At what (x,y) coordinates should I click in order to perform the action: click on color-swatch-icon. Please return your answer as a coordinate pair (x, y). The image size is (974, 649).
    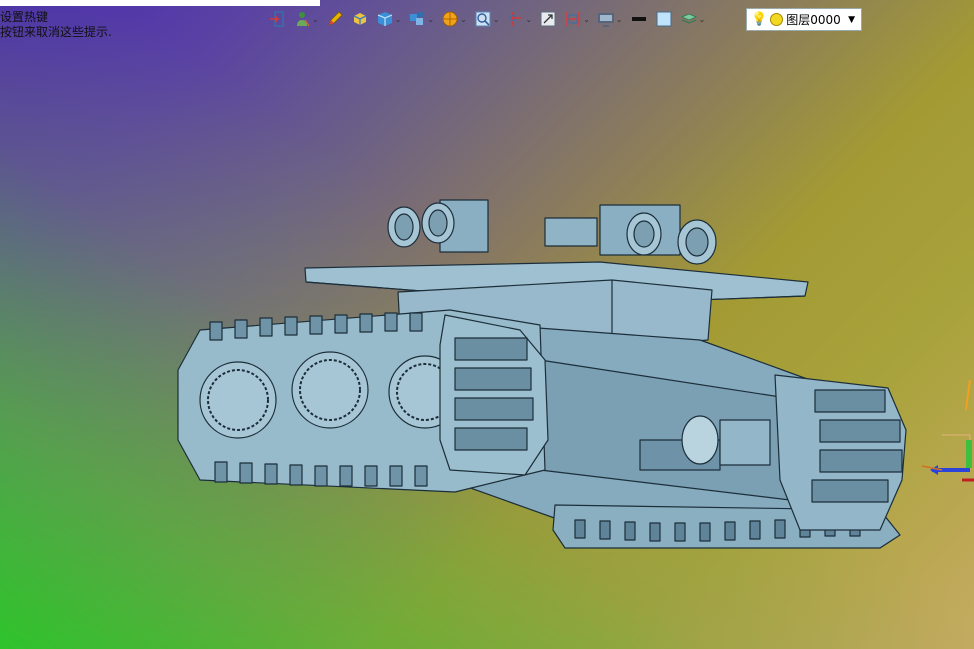
    Looking at the image, I should click on (664, 19).